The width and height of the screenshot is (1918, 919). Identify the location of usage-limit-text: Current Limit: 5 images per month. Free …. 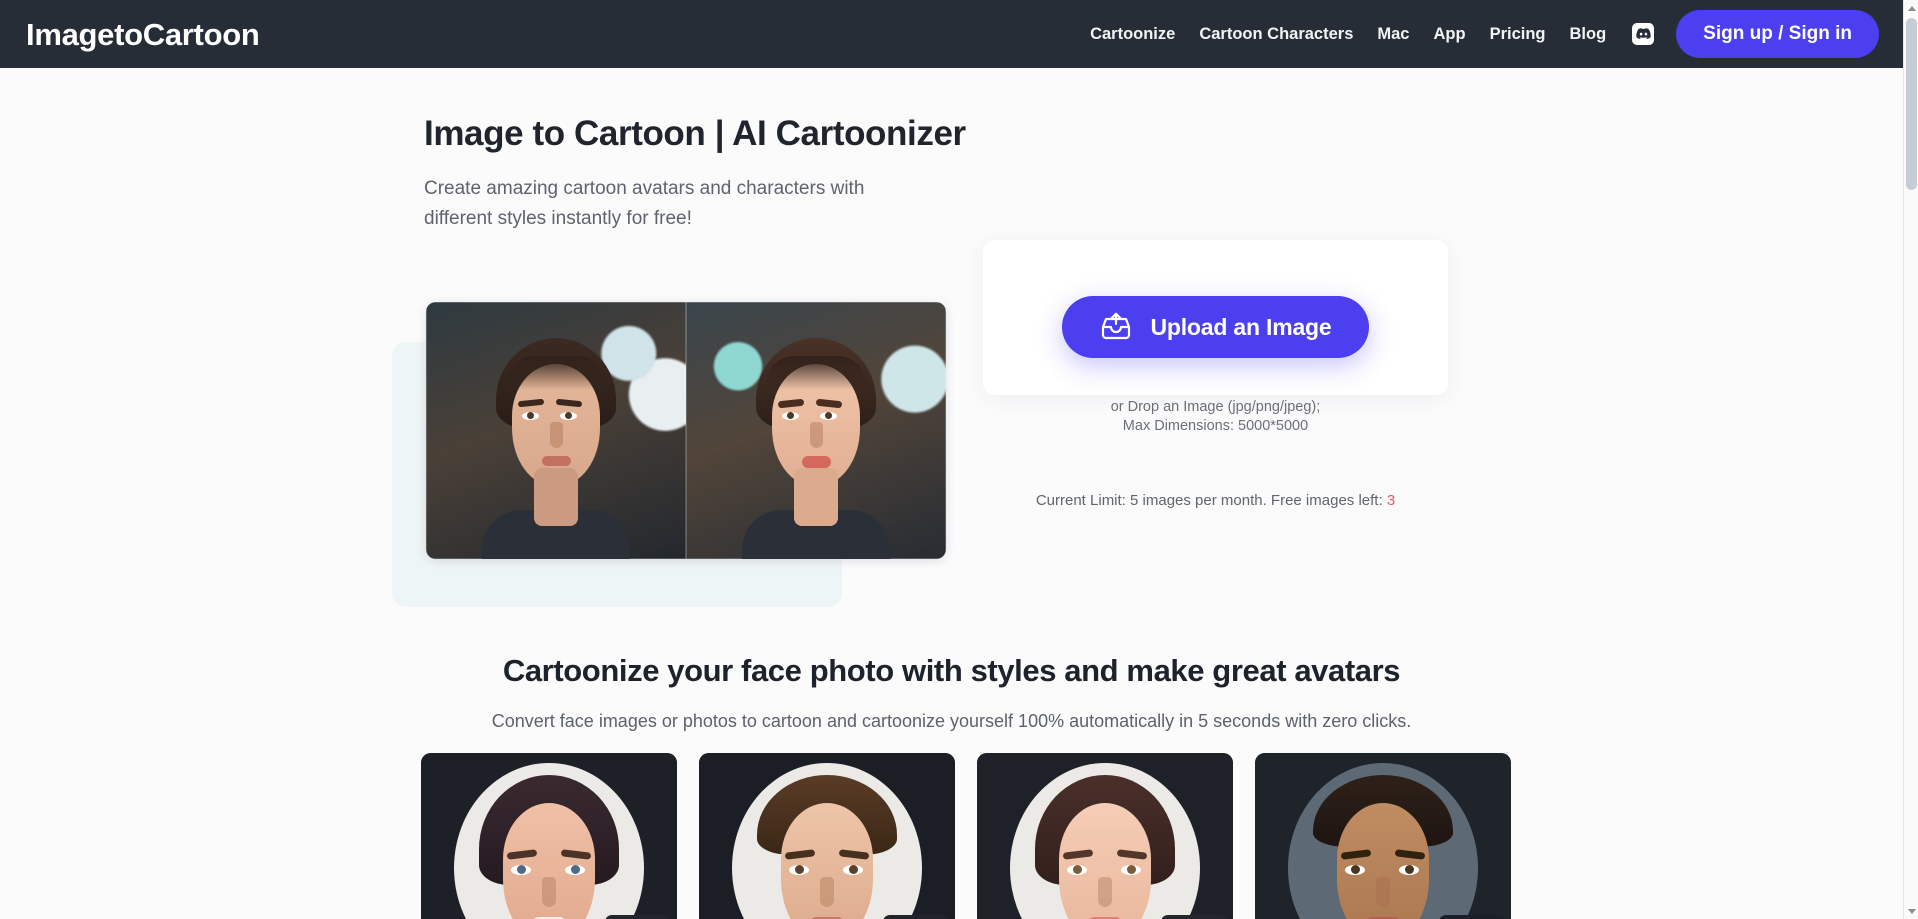
(1215, 500).